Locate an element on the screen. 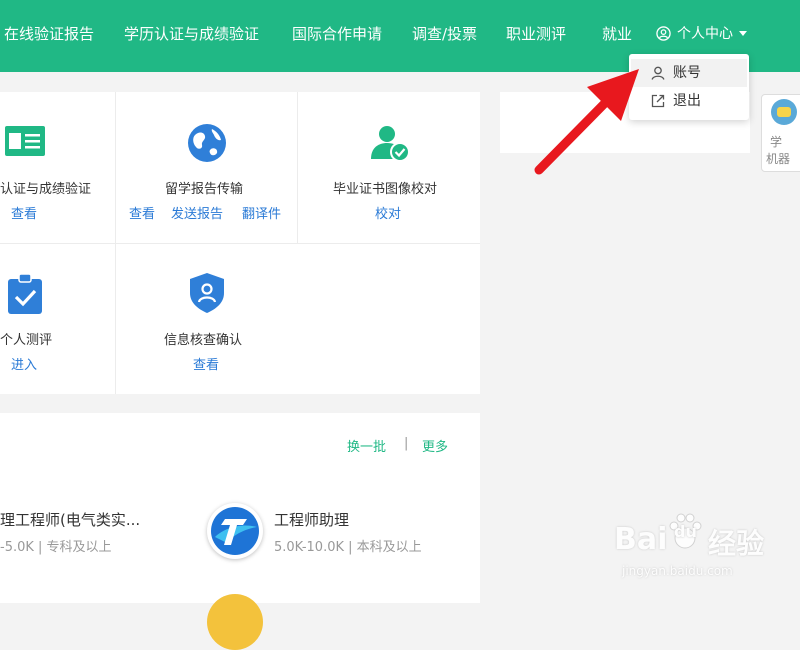  company-logo-icon is located at coordinates (235, 531).